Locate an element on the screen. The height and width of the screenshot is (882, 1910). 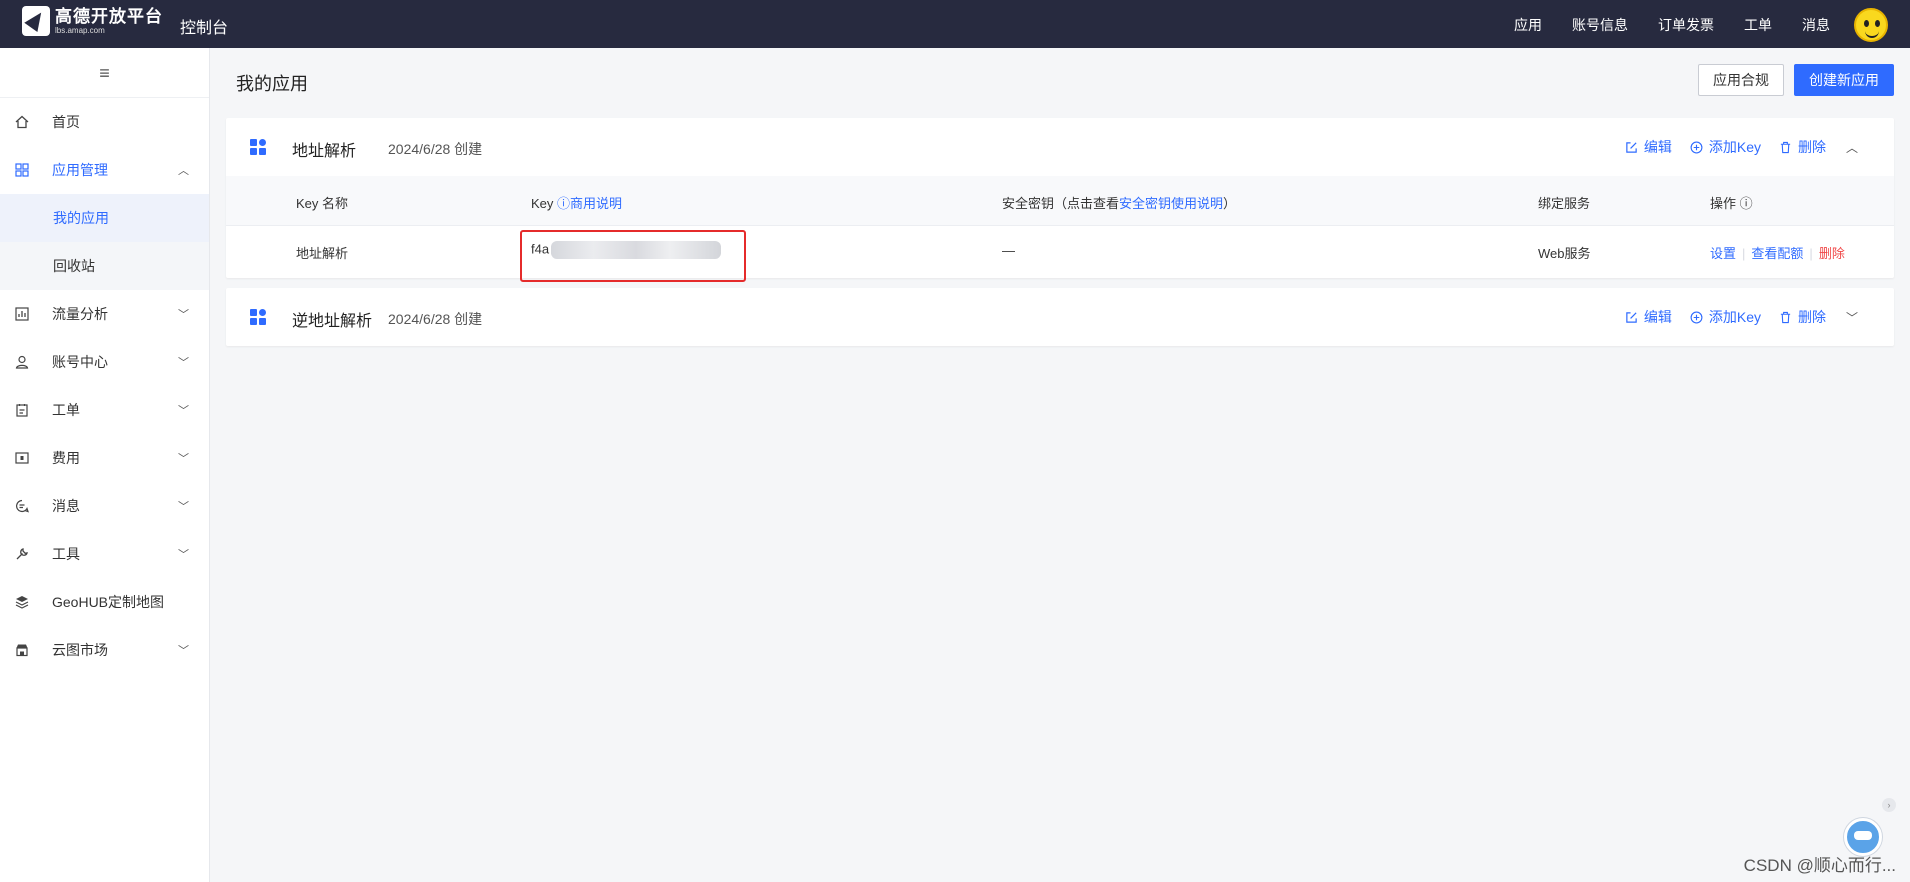
secret-value: — is located at coordinates (1008, 250).